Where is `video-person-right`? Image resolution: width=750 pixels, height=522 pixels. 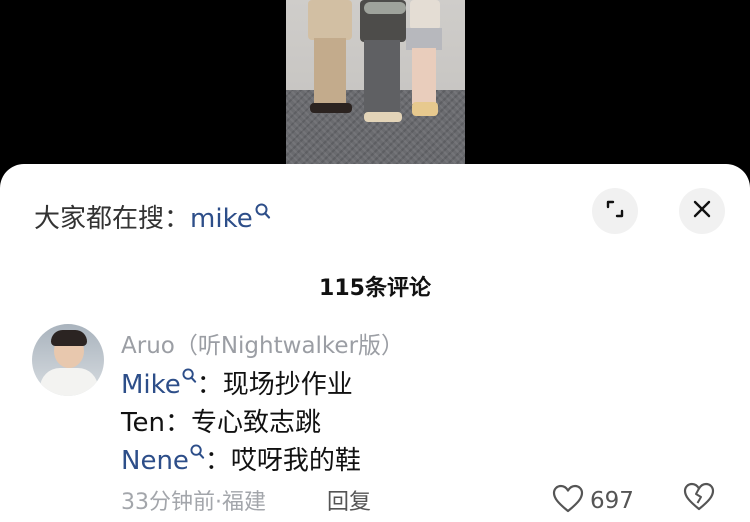 video-person-right is located at coordinates (425, 15).